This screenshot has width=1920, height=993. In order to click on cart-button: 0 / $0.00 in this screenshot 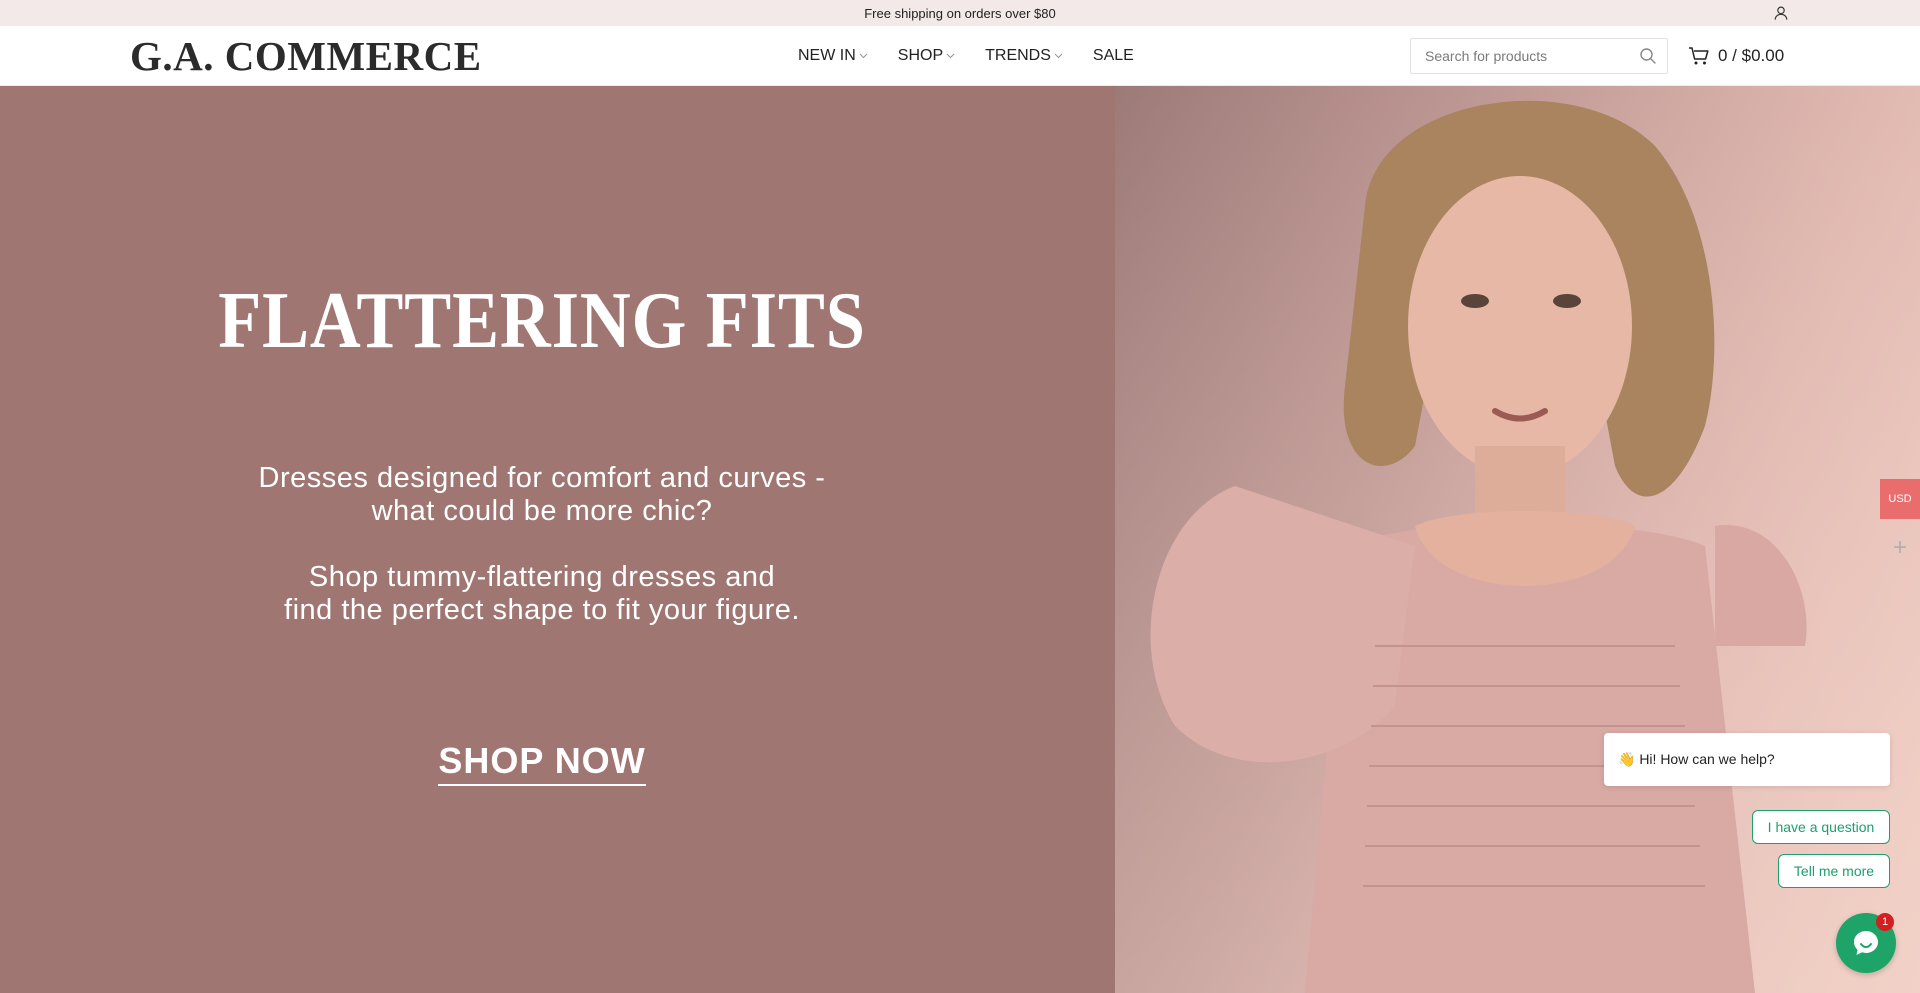, I will do `click(1736, 56)`.